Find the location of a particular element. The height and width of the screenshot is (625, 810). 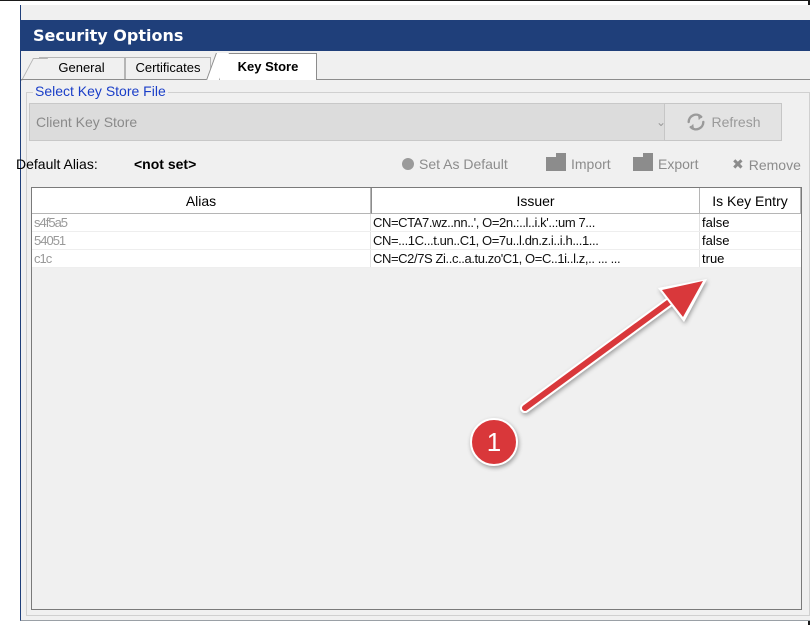

key-store-combo: Client Key Store ⌄ is located at coordinates (353, 122).